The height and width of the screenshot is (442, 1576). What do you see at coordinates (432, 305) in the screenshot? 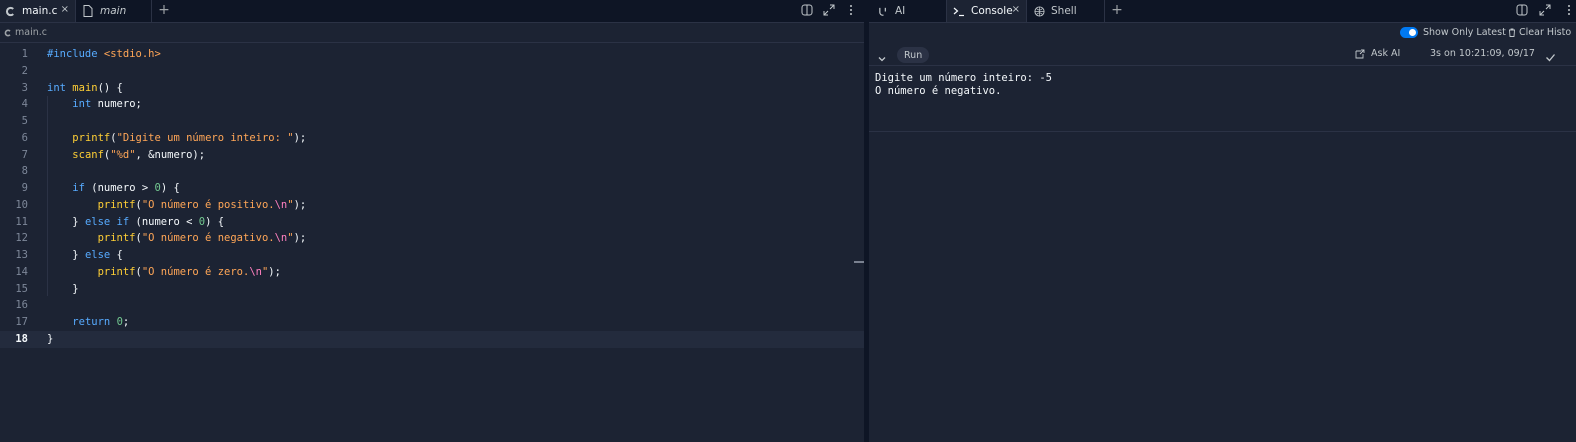
I see `code-line: 16` at bounding box center [432, 305].